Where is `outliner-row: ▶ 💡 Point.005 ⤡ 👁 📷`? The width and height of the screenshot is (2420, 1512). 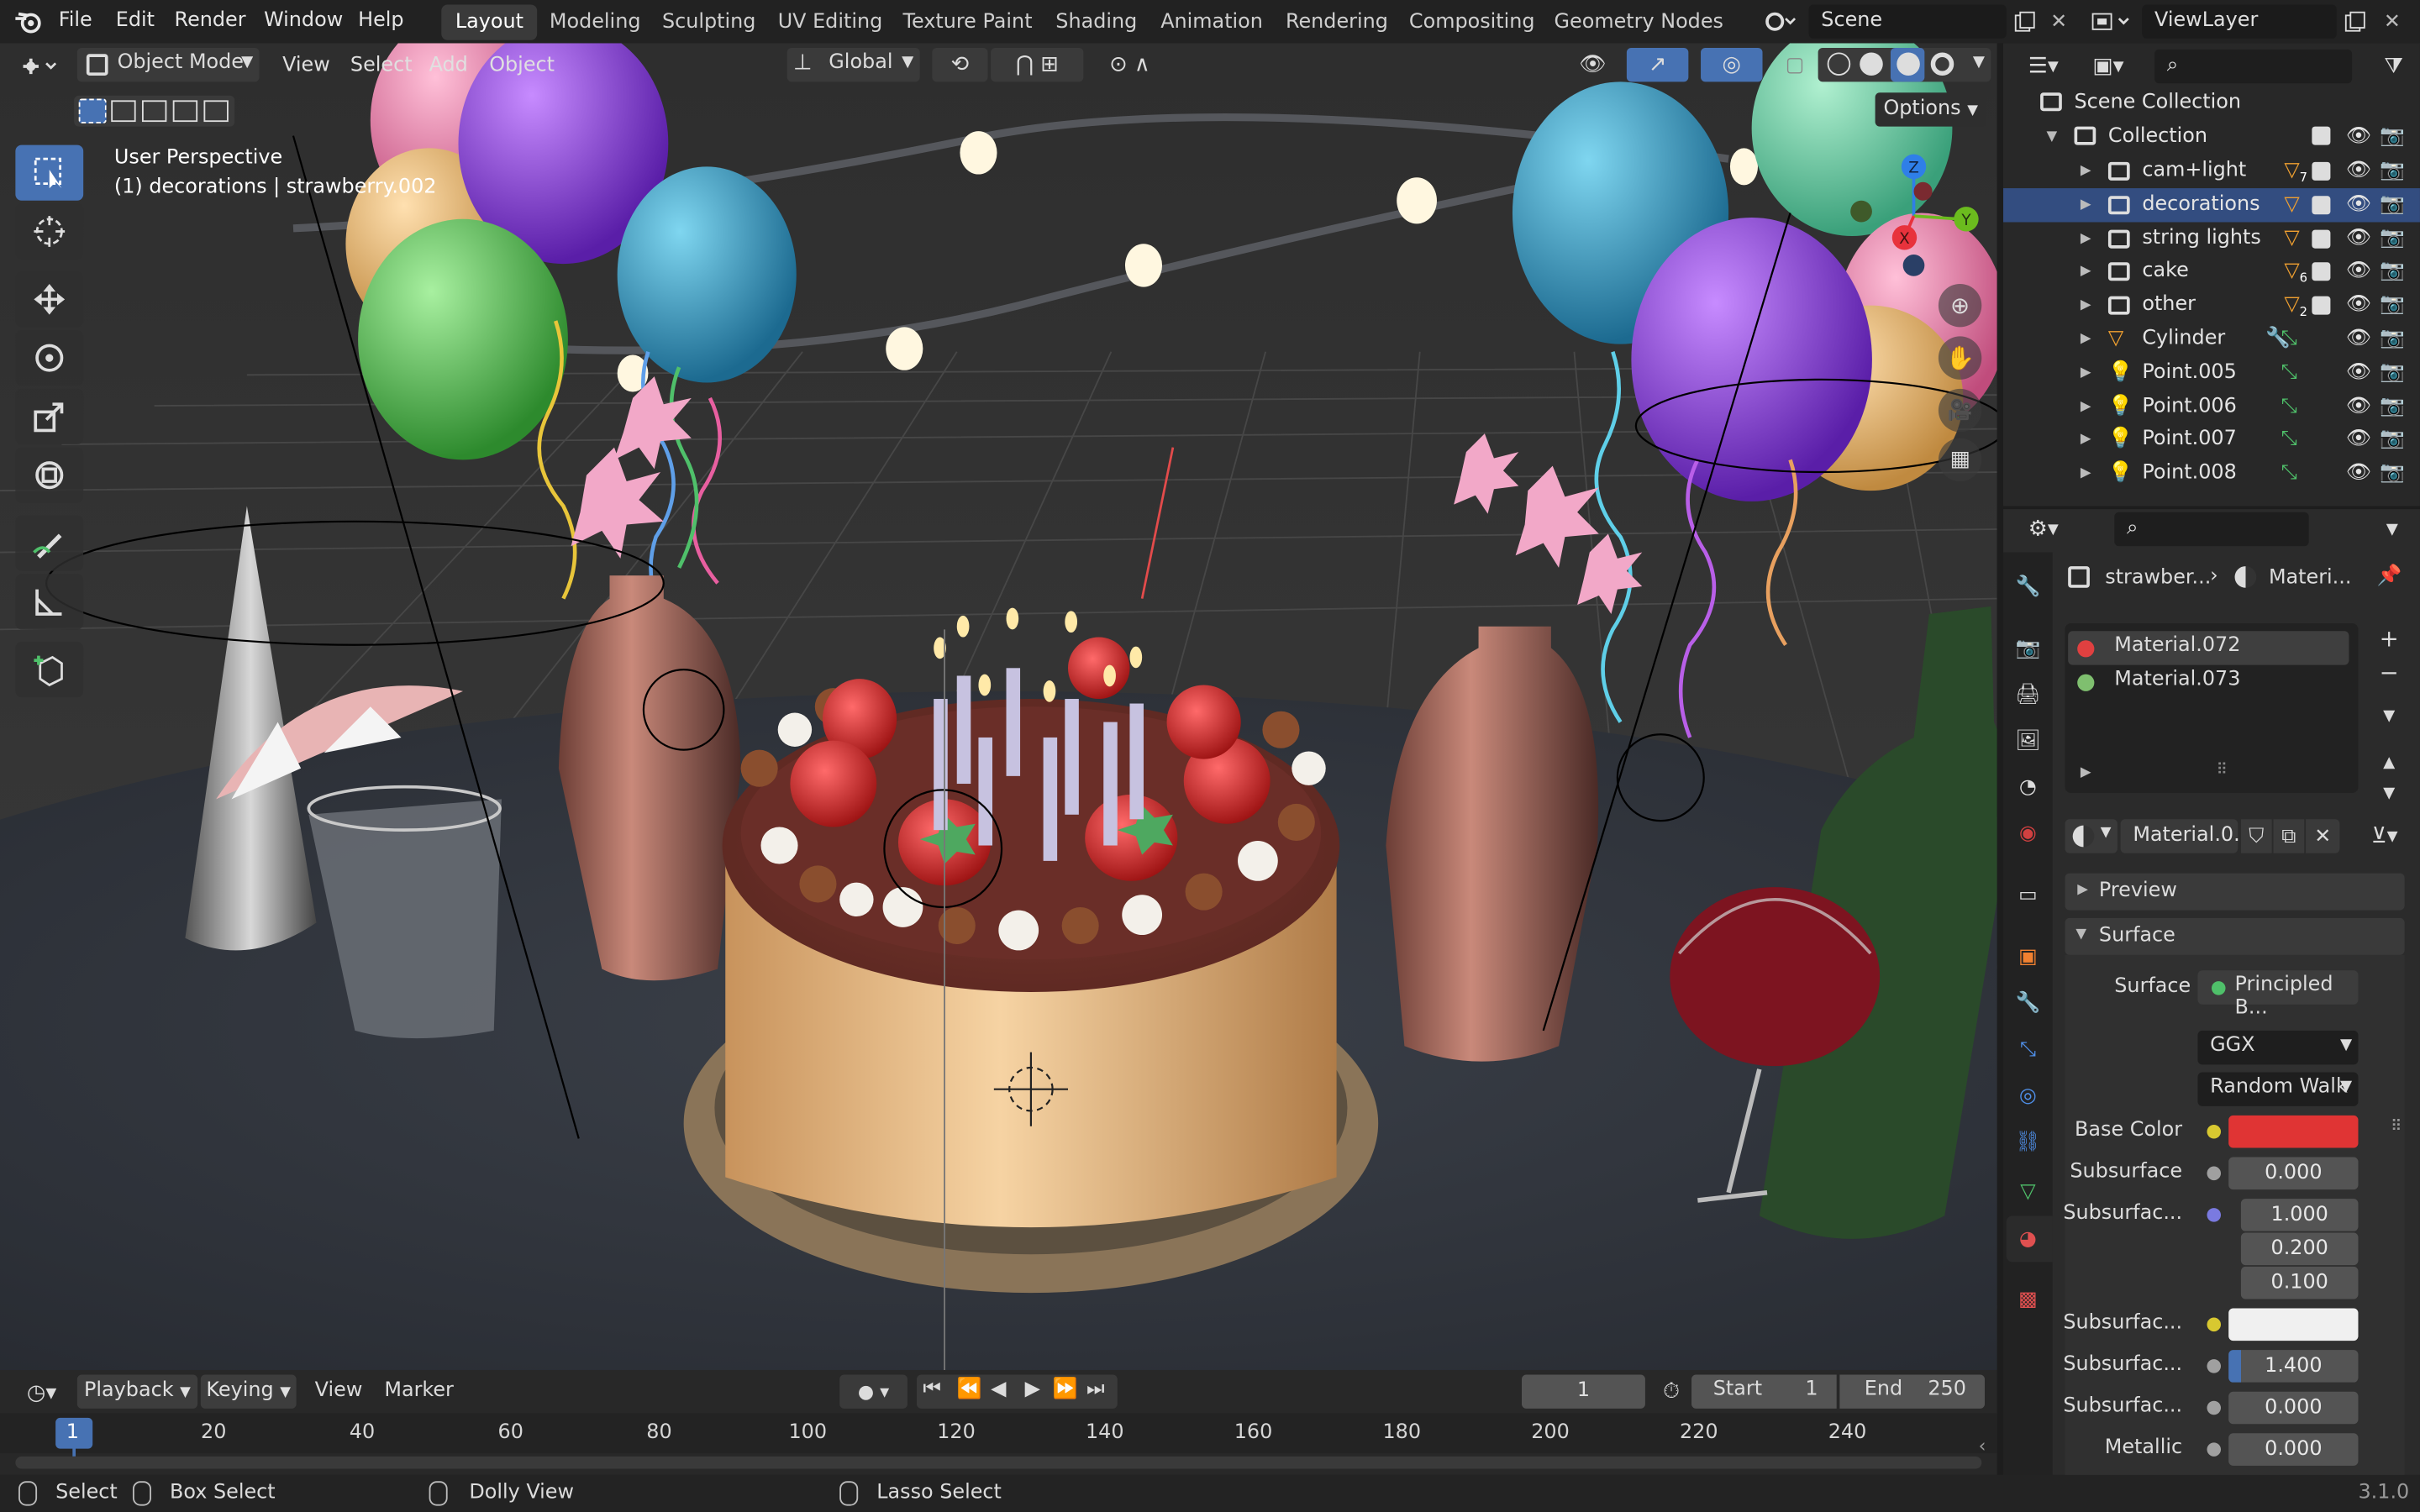 outliner-row: ▶ 💡 Point.005 ⤡ 👁 📷 is located at coordinates (2211, 373).